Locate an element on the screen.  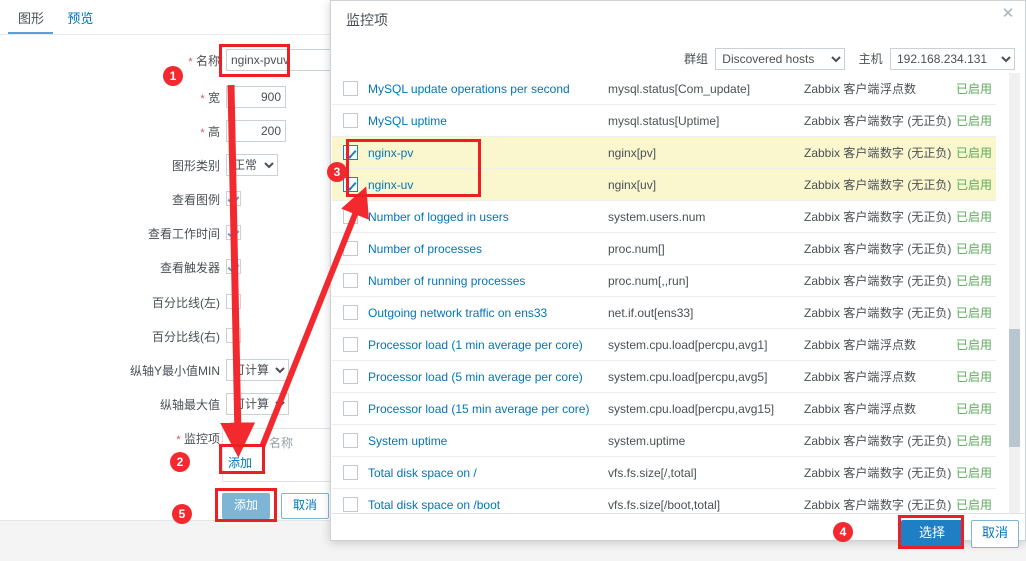
item-name-cell: Number of logged in users is located at coordinates (488, 216).